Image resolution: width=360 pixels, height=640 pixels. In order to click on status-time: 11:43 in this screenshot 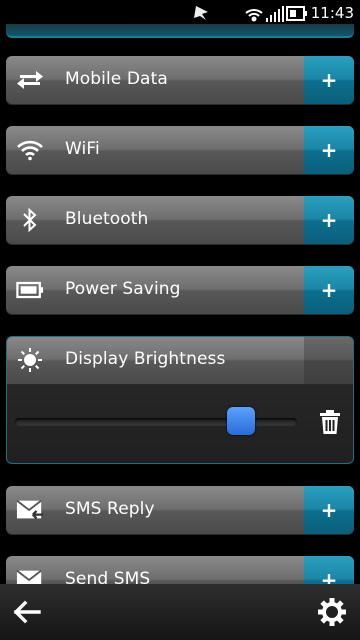, I will do `click(332, 13)`.